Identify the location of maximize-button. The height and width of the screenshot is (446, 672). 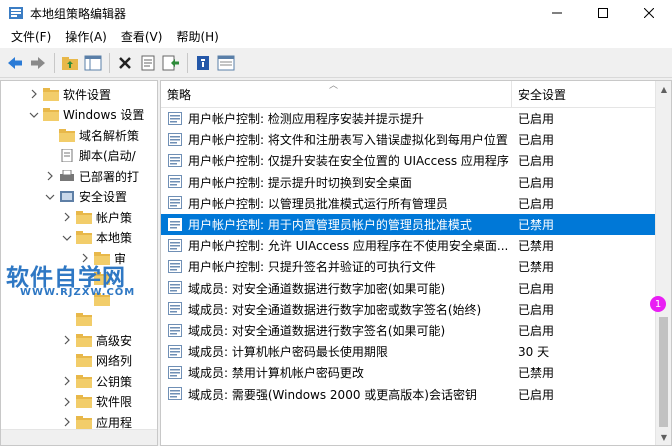
(603, 13).